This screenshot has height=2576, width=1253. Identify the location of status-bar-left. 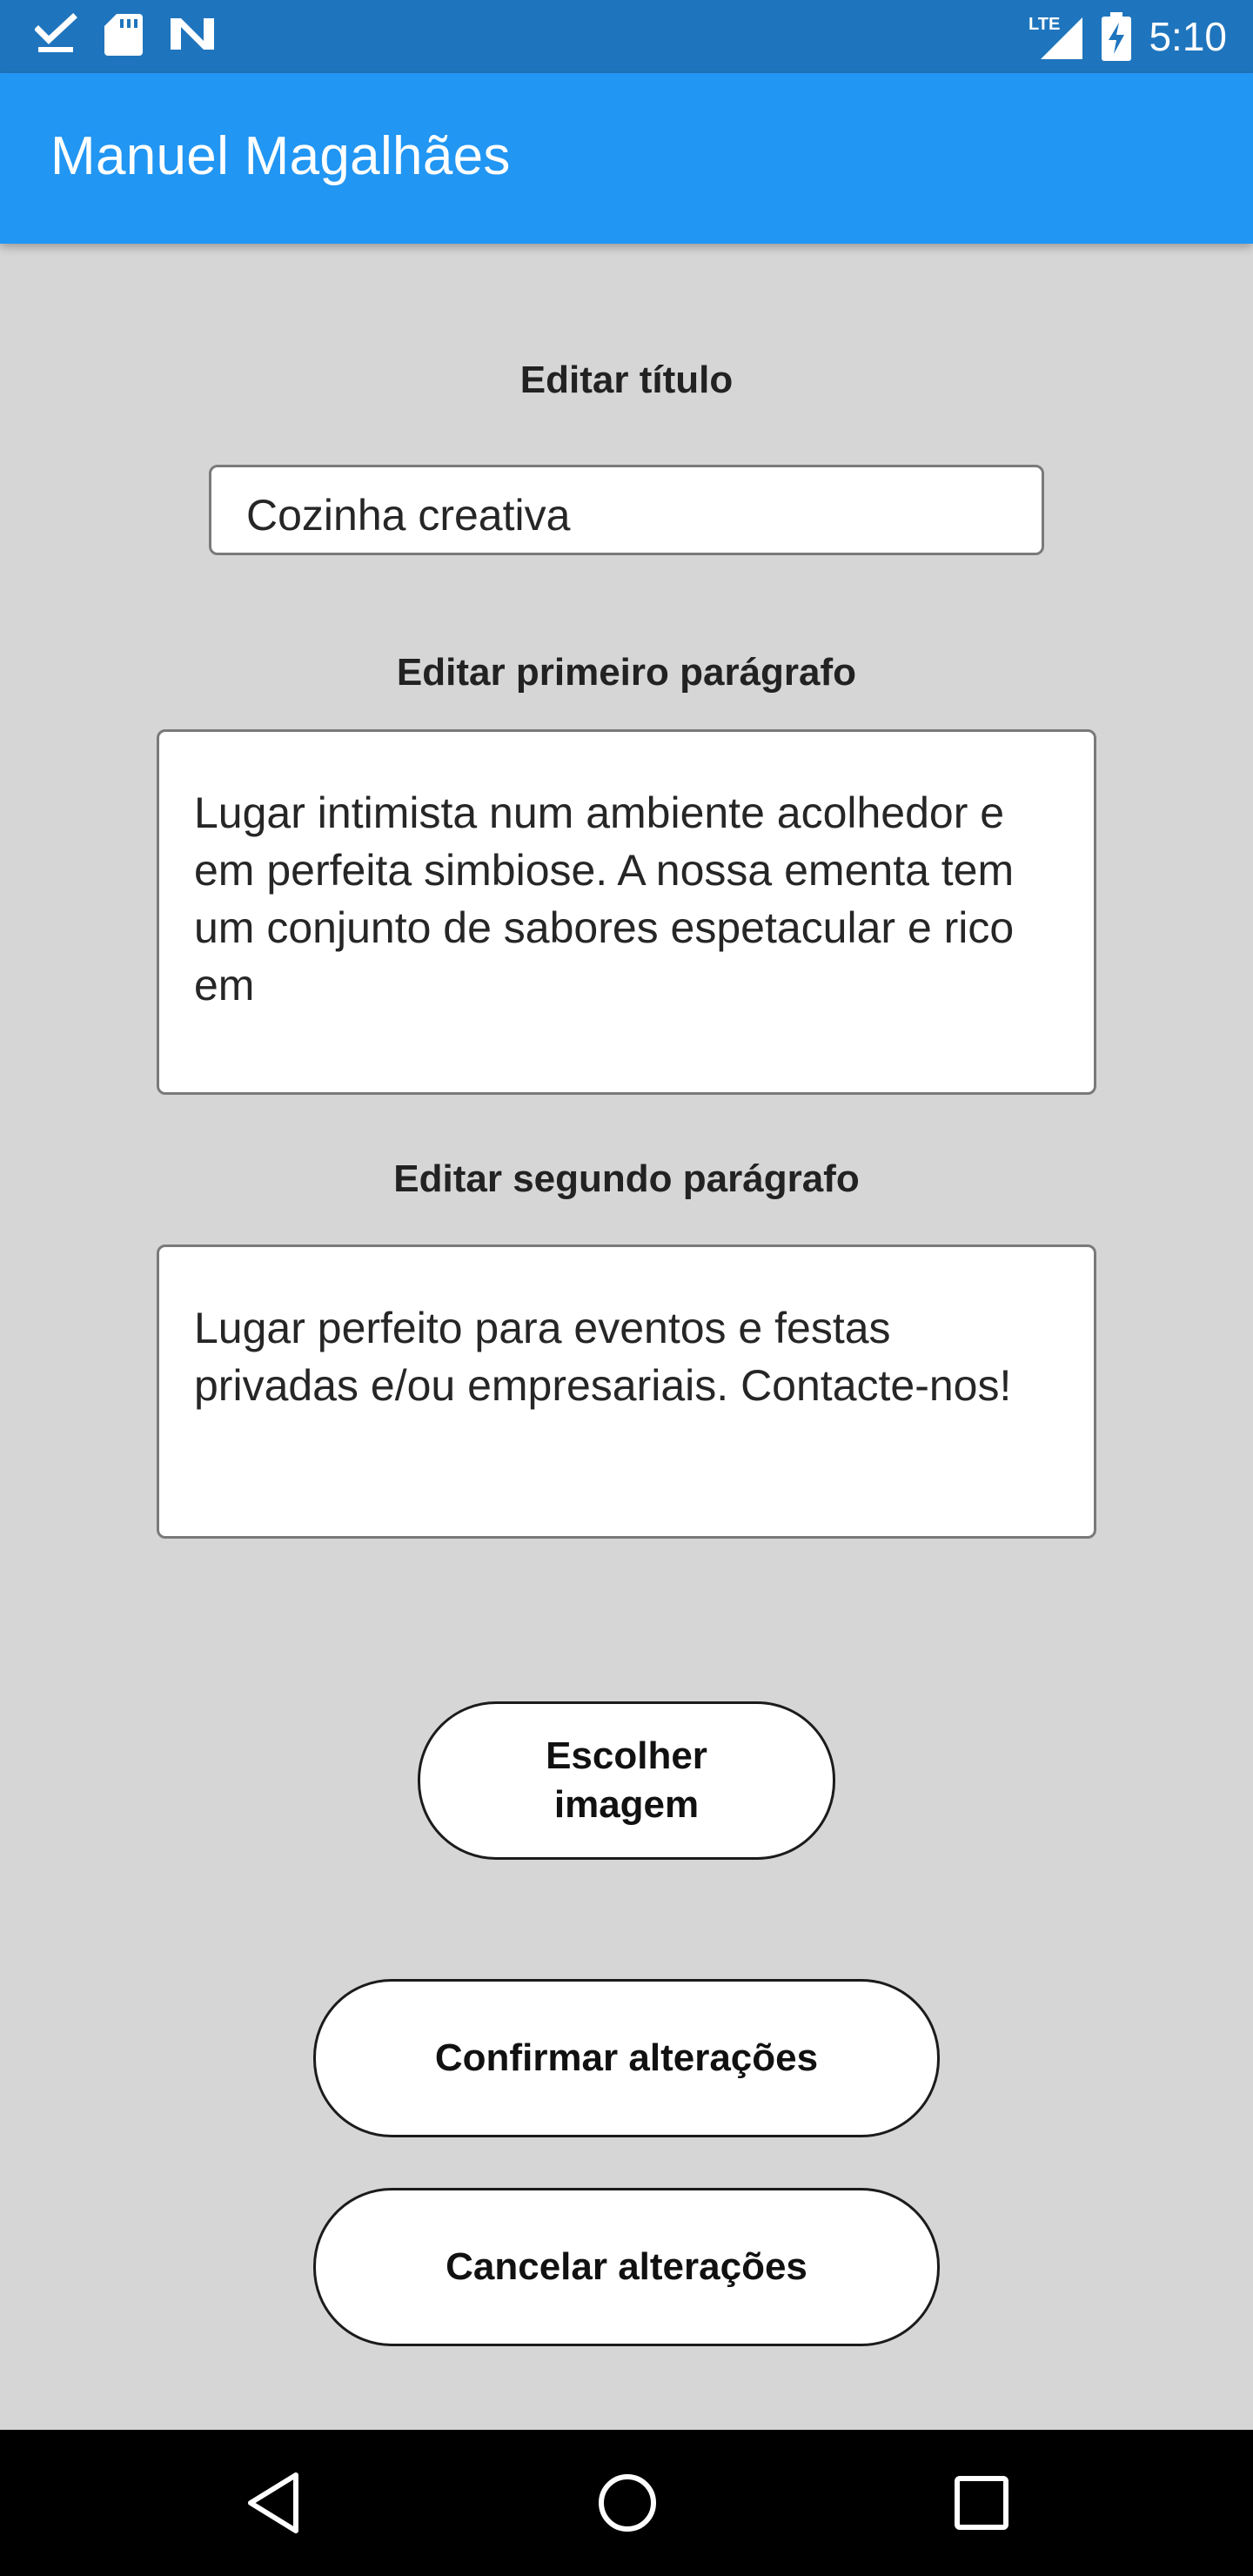
(125, 34).